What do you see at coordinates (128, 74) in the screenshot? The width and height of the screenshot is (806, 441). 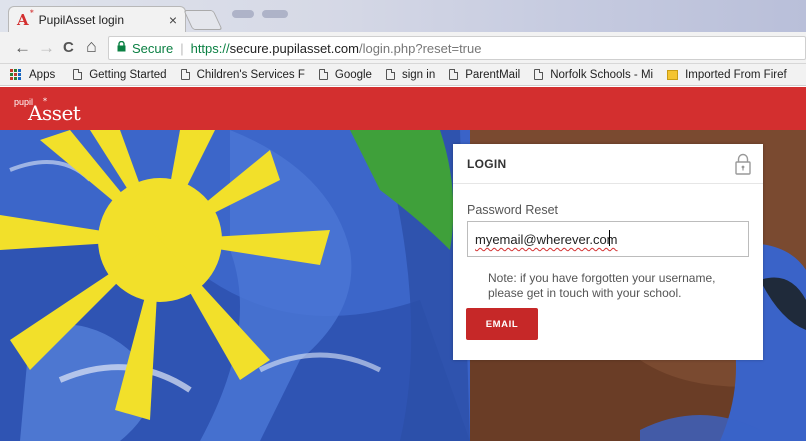 I see `bookmark-label: Getting Started` at bounding box center [128, 74].